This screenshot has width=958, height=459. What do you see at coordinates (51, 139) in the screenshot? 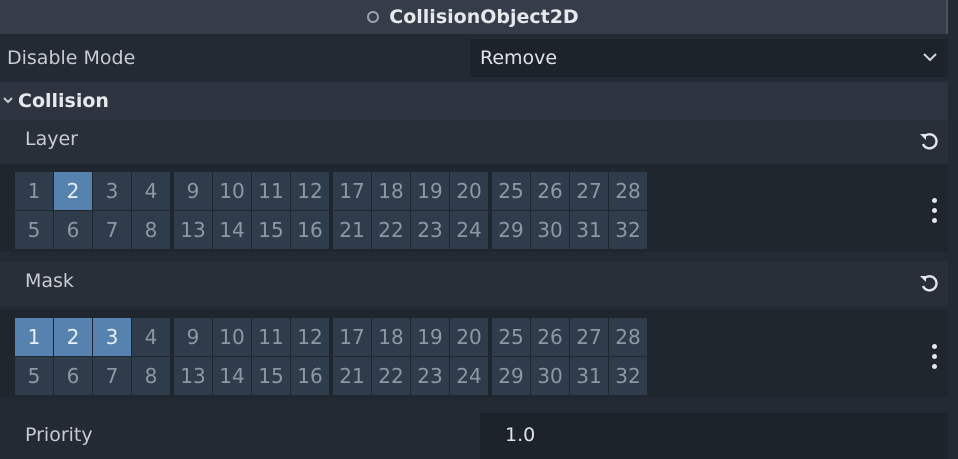
I see `layer-label: Layer` at bounding box center [51, 139].